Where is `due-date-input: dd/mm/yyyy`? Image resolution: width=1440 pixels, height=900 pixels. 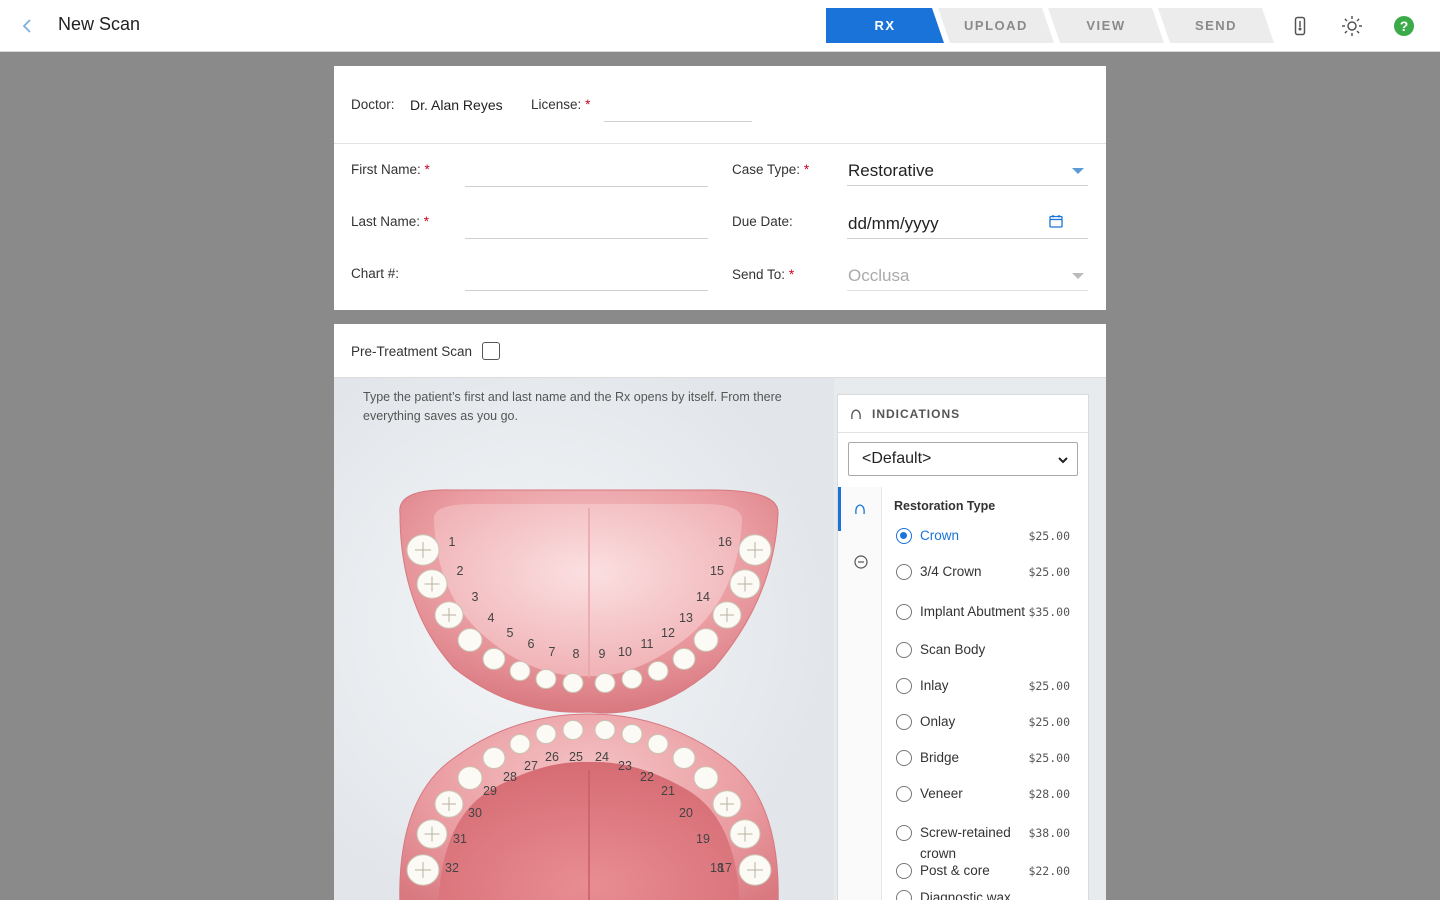
due-date-input: dd/mm/yyyy is located at coordinates (967, 225).